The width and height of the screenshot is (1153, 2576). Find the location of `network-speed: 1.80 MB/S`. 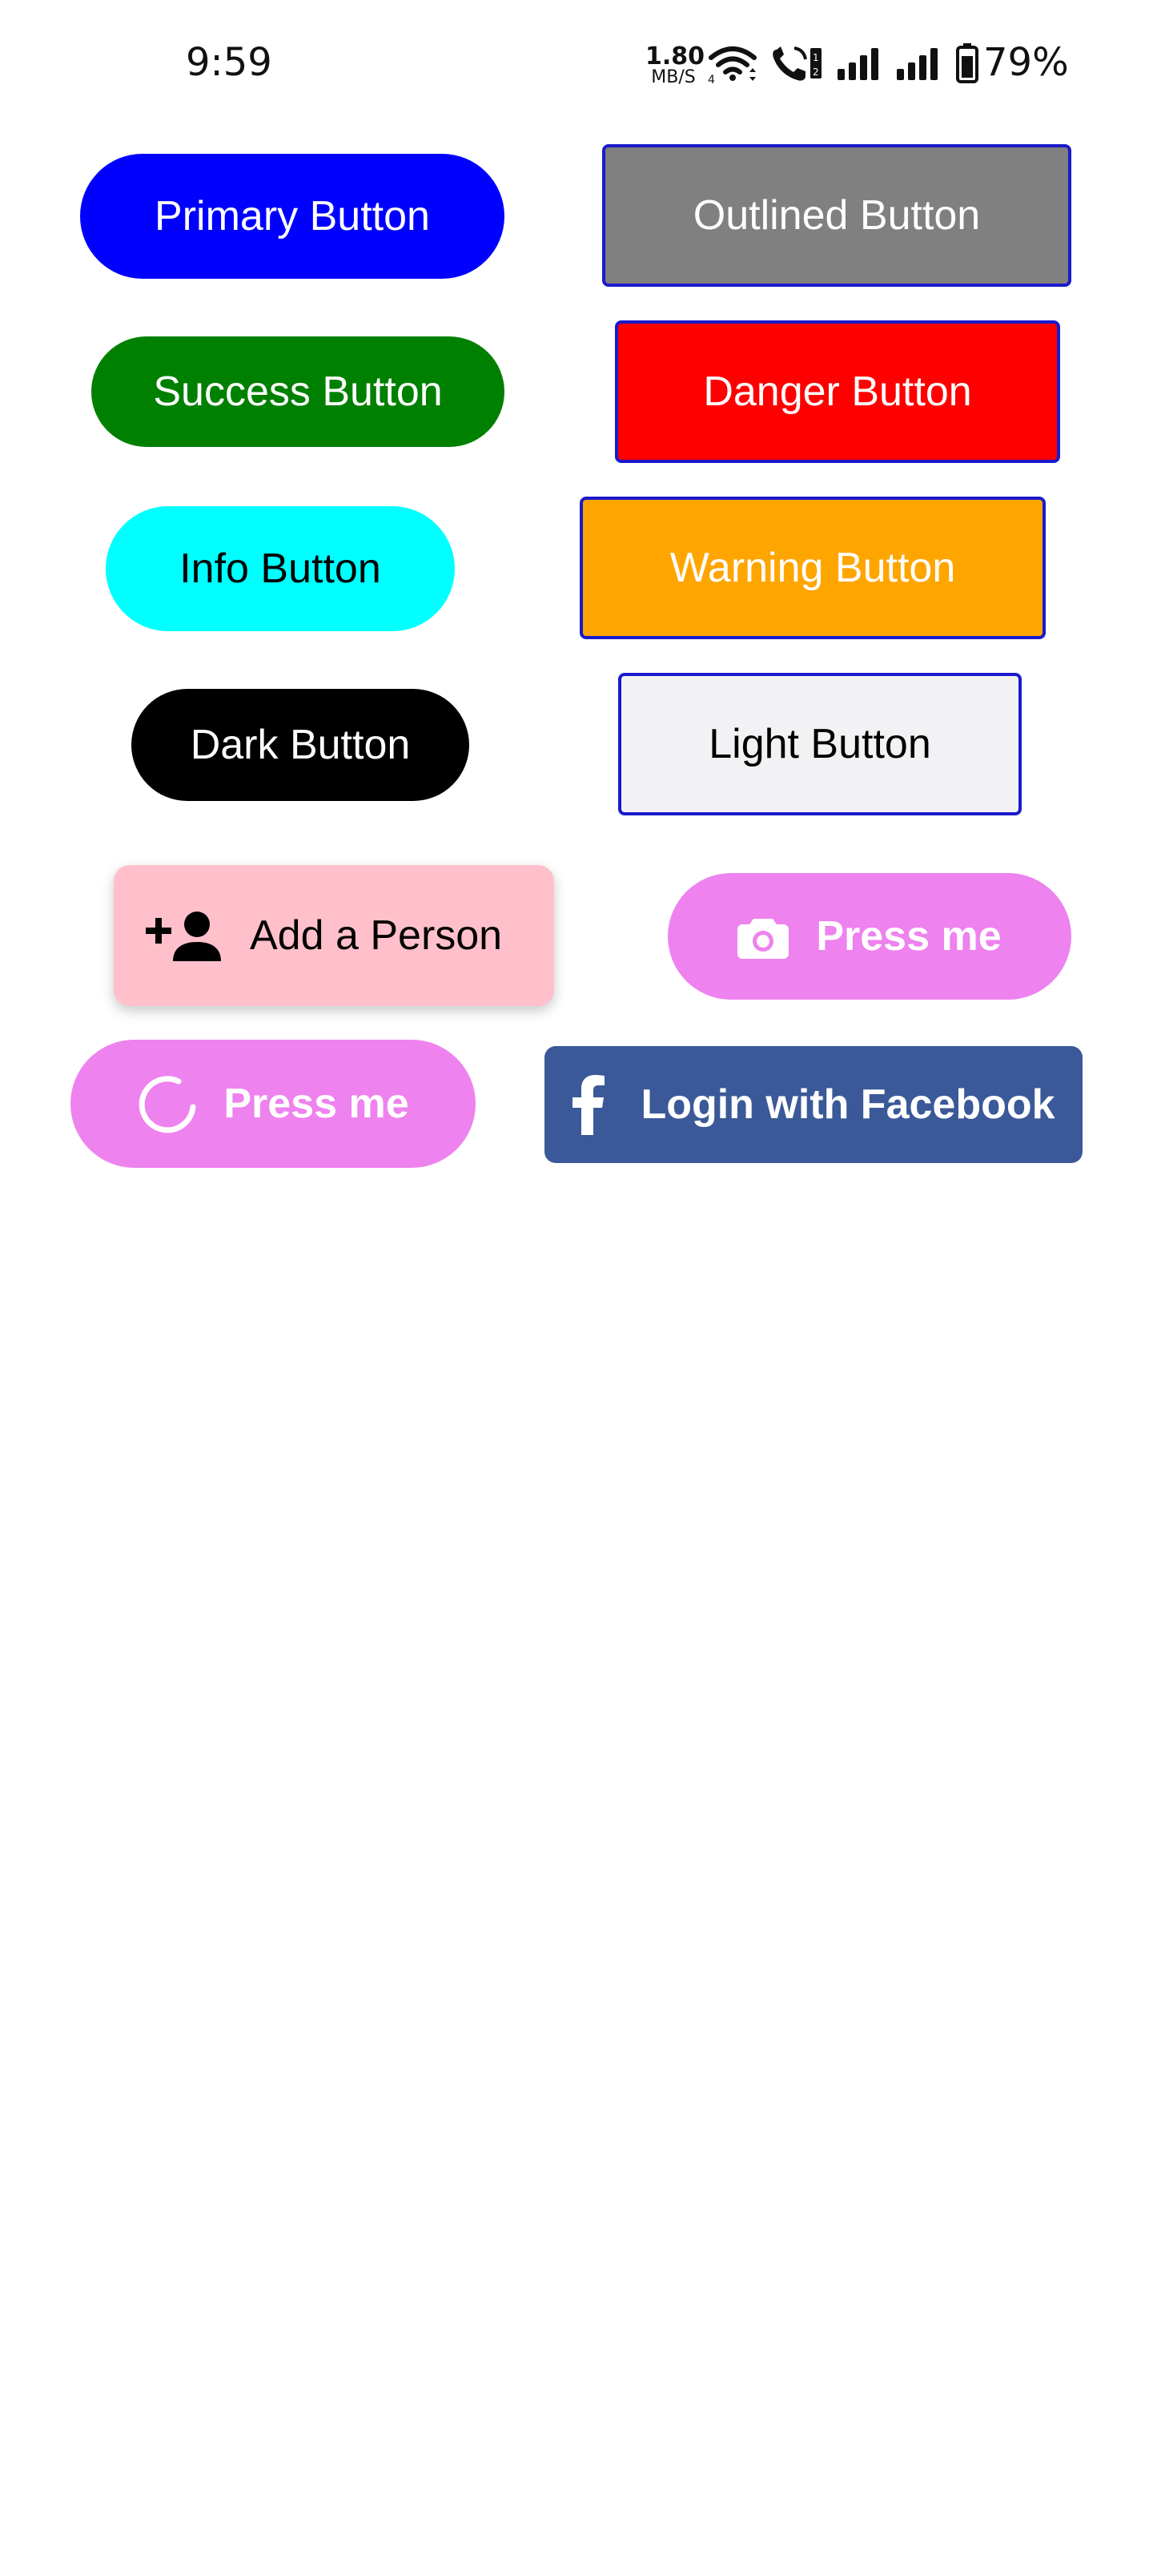

network-speed: 1.80 MB/S is located at coordinates (675, 64).